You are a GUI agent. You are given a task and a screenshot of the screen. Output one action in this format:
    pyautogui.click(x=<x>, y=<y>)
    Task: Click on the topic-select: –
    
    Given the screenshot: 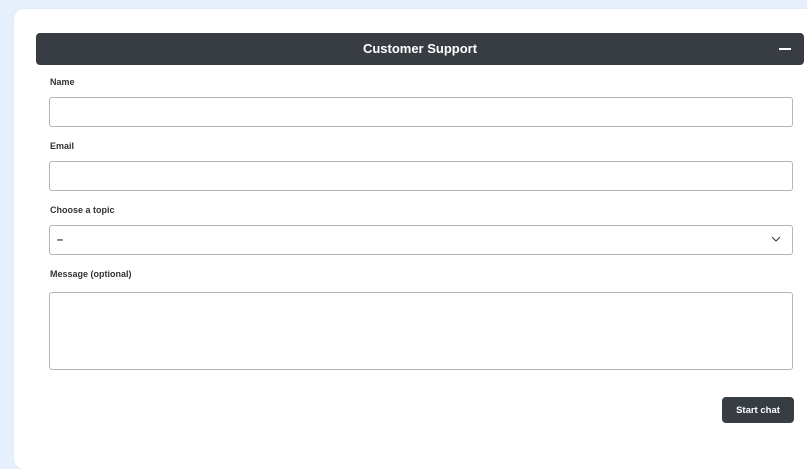 What is the action you would take?
    pyautogui.click(x=421, y=240)
    